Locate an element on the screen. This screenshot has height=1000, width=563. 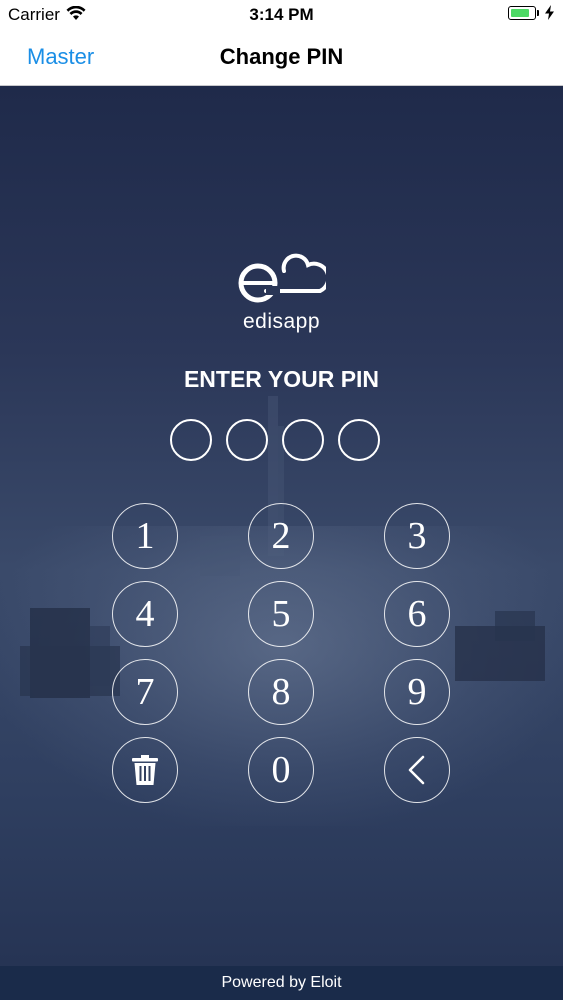
status-time: 3:14 PM is located at coordinates (281, 14).